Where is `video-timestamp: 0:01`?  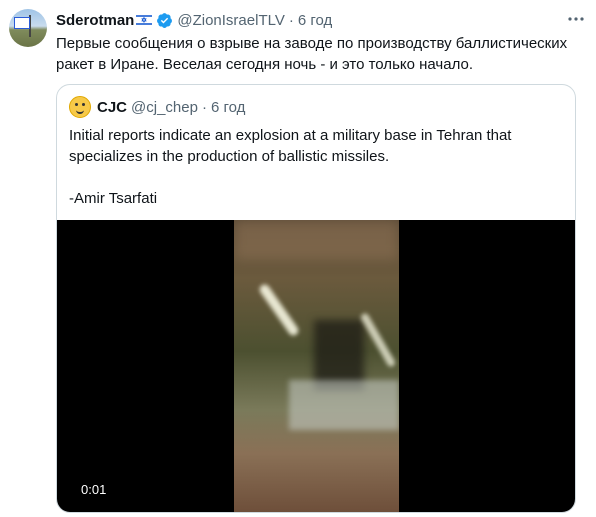
video-timestamp: 0:01 is located at coordinates (94, 489).